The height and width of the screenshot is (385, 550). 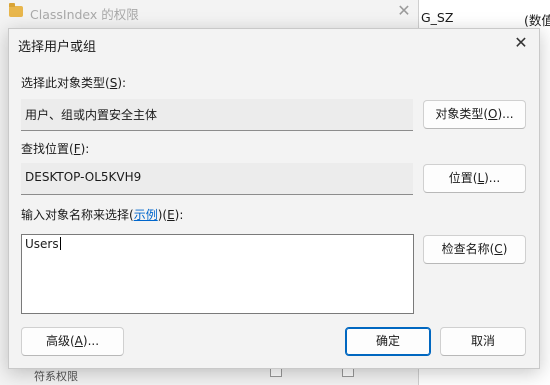 What do you see at coordinates (57, 47) in the screenshot?
I see `dialog-title: 选择用户或组` at bounding box center [57, 47].